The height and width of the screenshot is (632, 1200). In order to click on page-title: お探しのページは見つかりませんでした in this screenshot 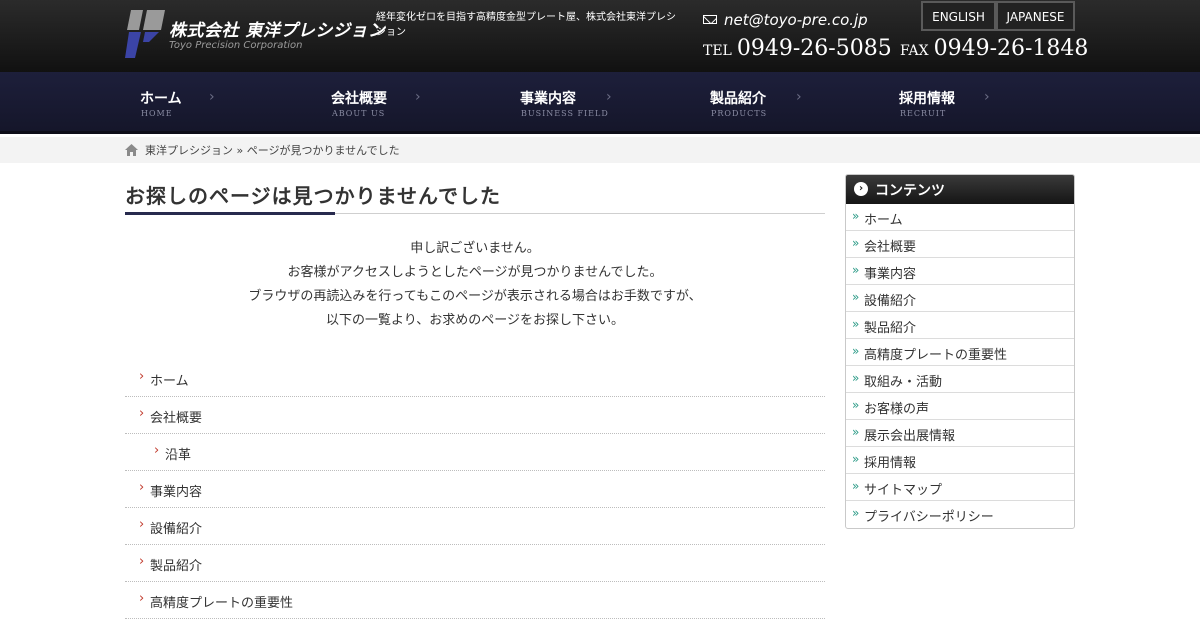, I will do `click(313, 196)`.